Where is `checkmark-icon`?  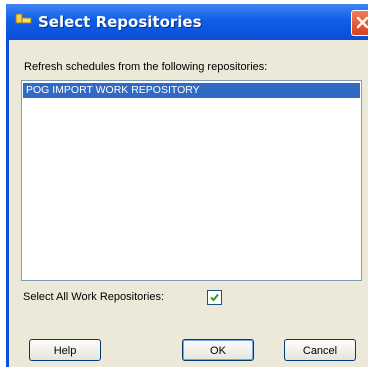 checkmark-icon is located at coordinates (214, 297).